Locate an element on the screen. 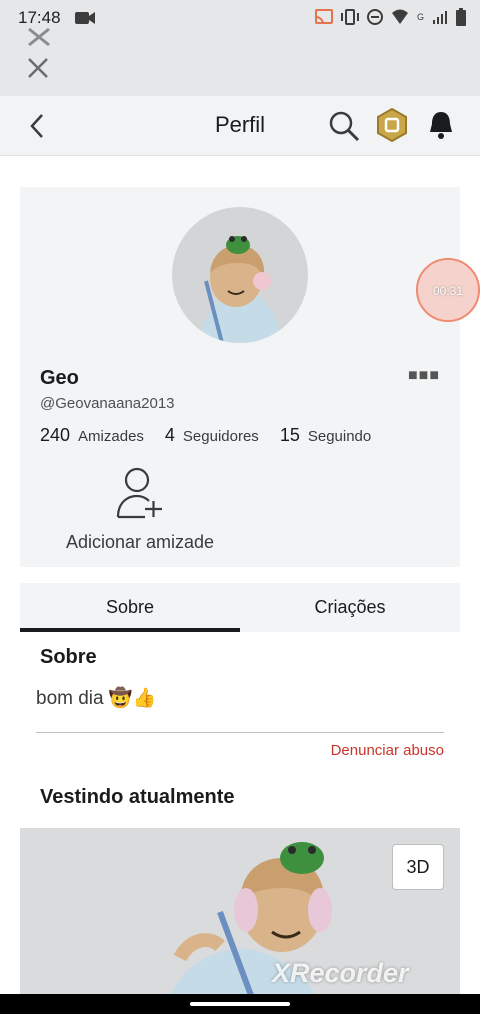  profile-stats: 240 Amizades 4 Seguidores 15 Seguindo is located at coordinates (205, 435).